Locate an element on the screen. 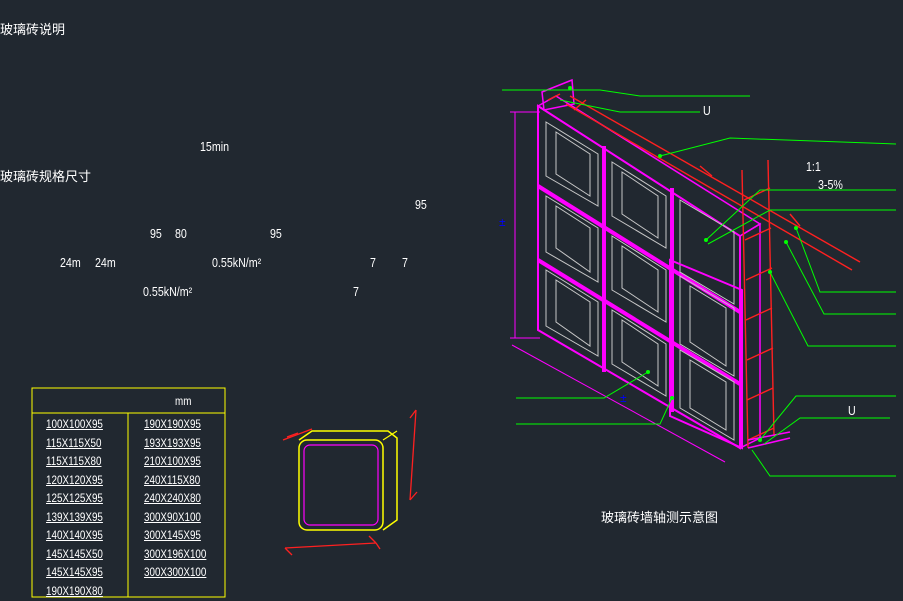  table-cell: 210X100X95 is located at coordinates (172, 461).